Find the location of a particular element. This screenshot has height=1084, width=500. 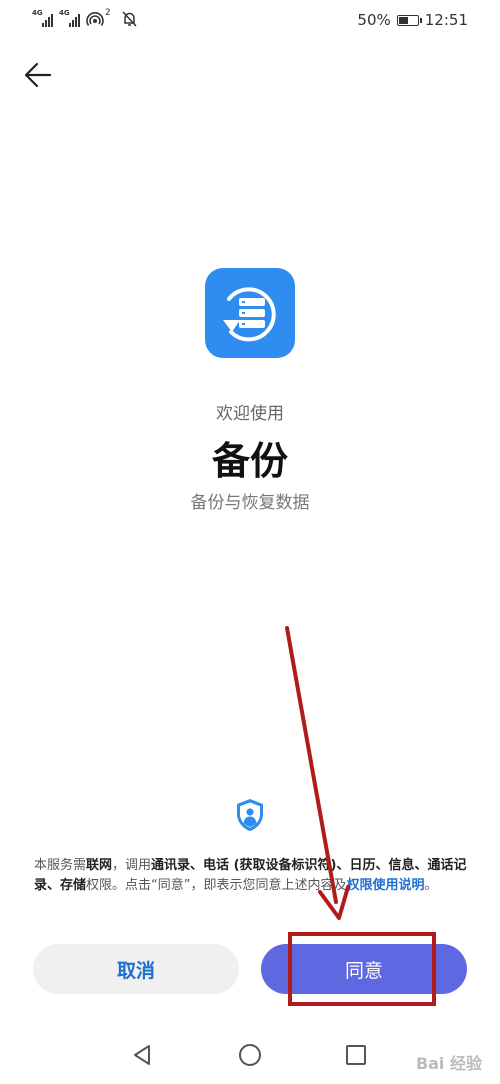

annotation-arrow is located at coordinates (317, 773).